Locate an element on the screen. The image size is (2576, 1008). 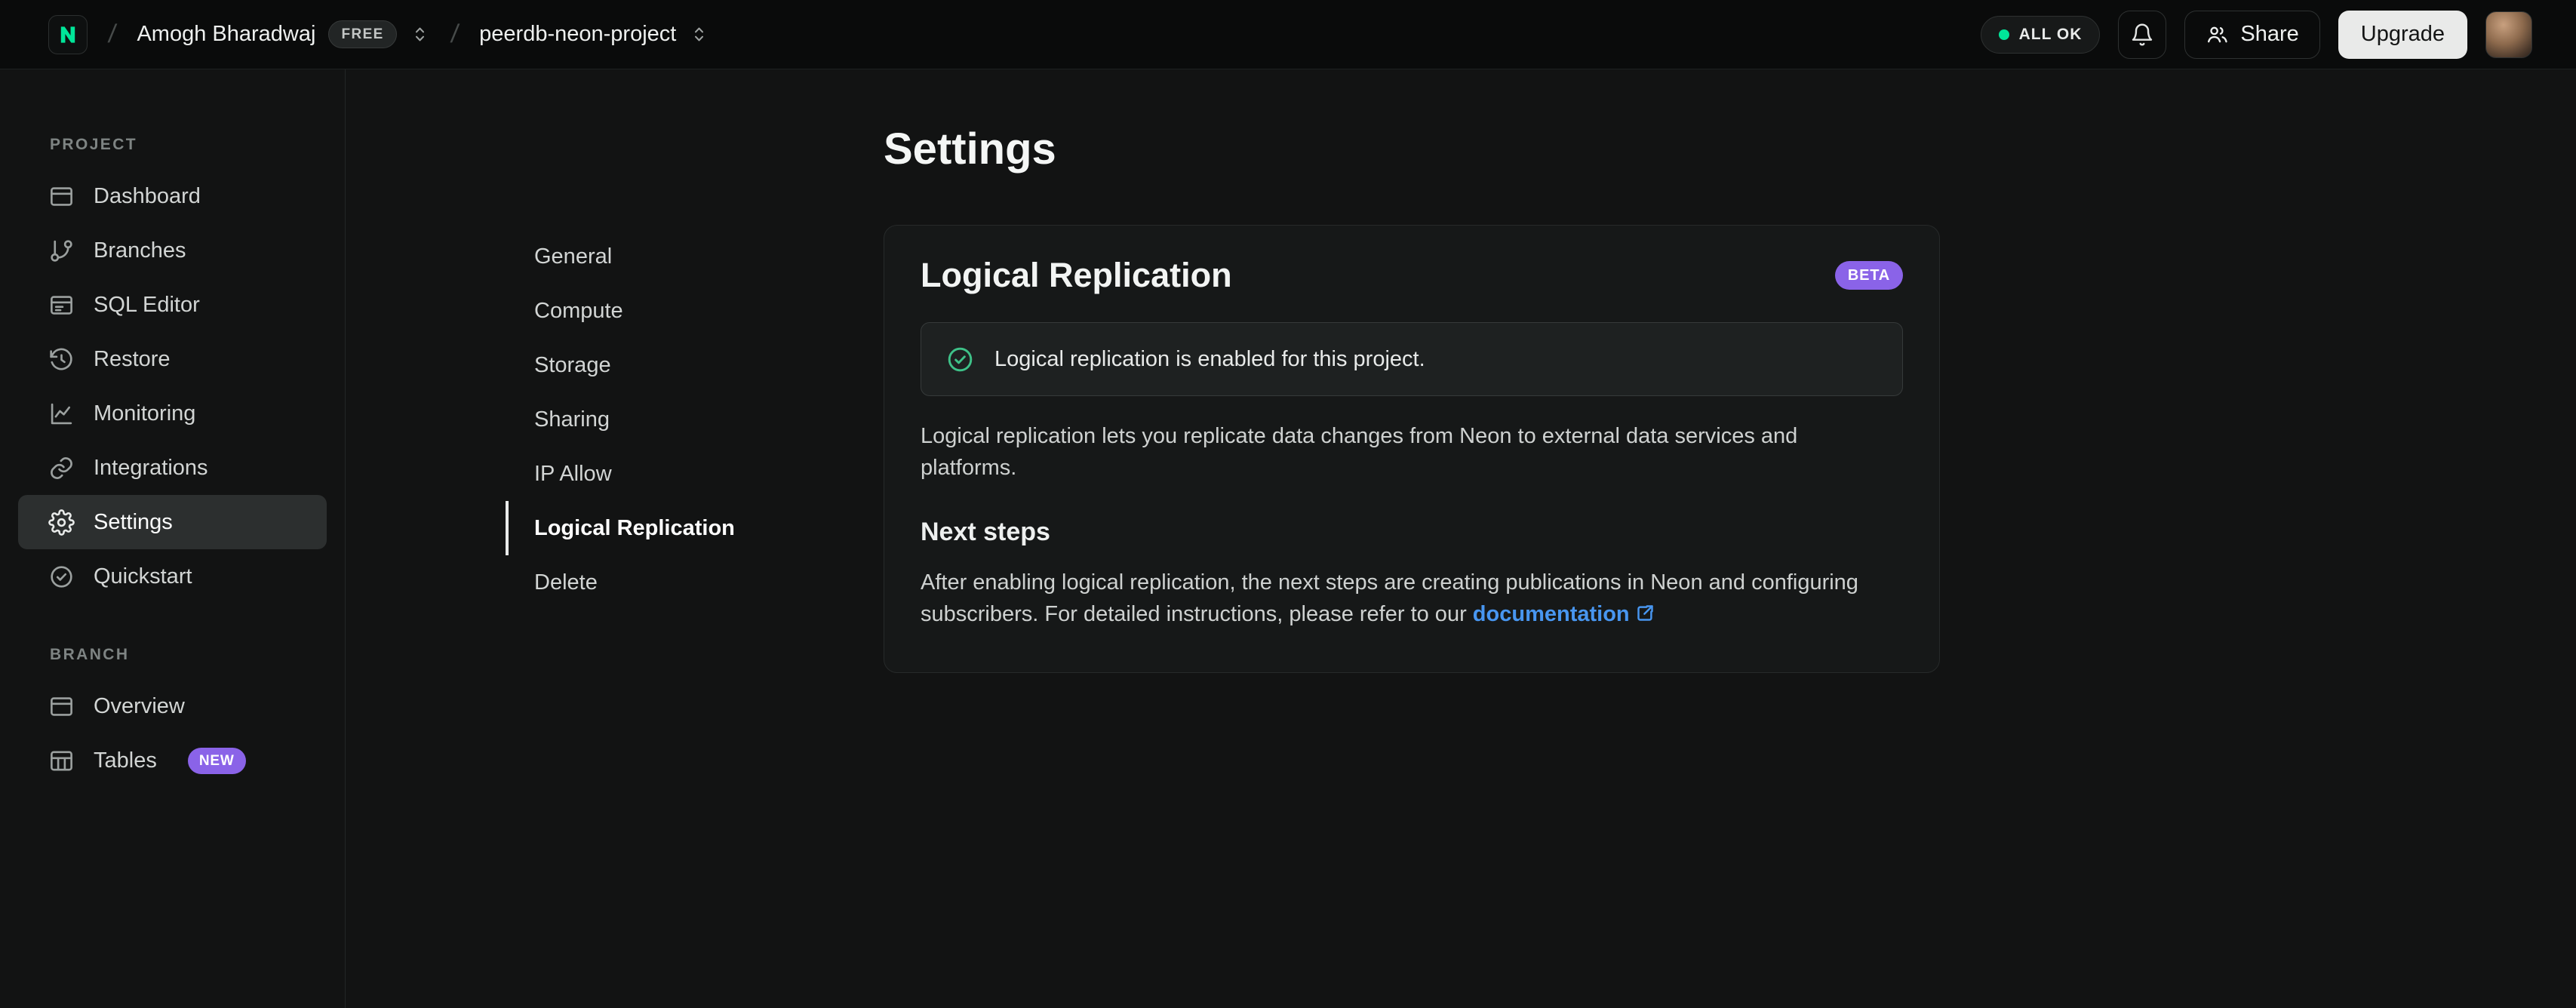
status-badge: ALL OK is located at coordinates (2040, 34).